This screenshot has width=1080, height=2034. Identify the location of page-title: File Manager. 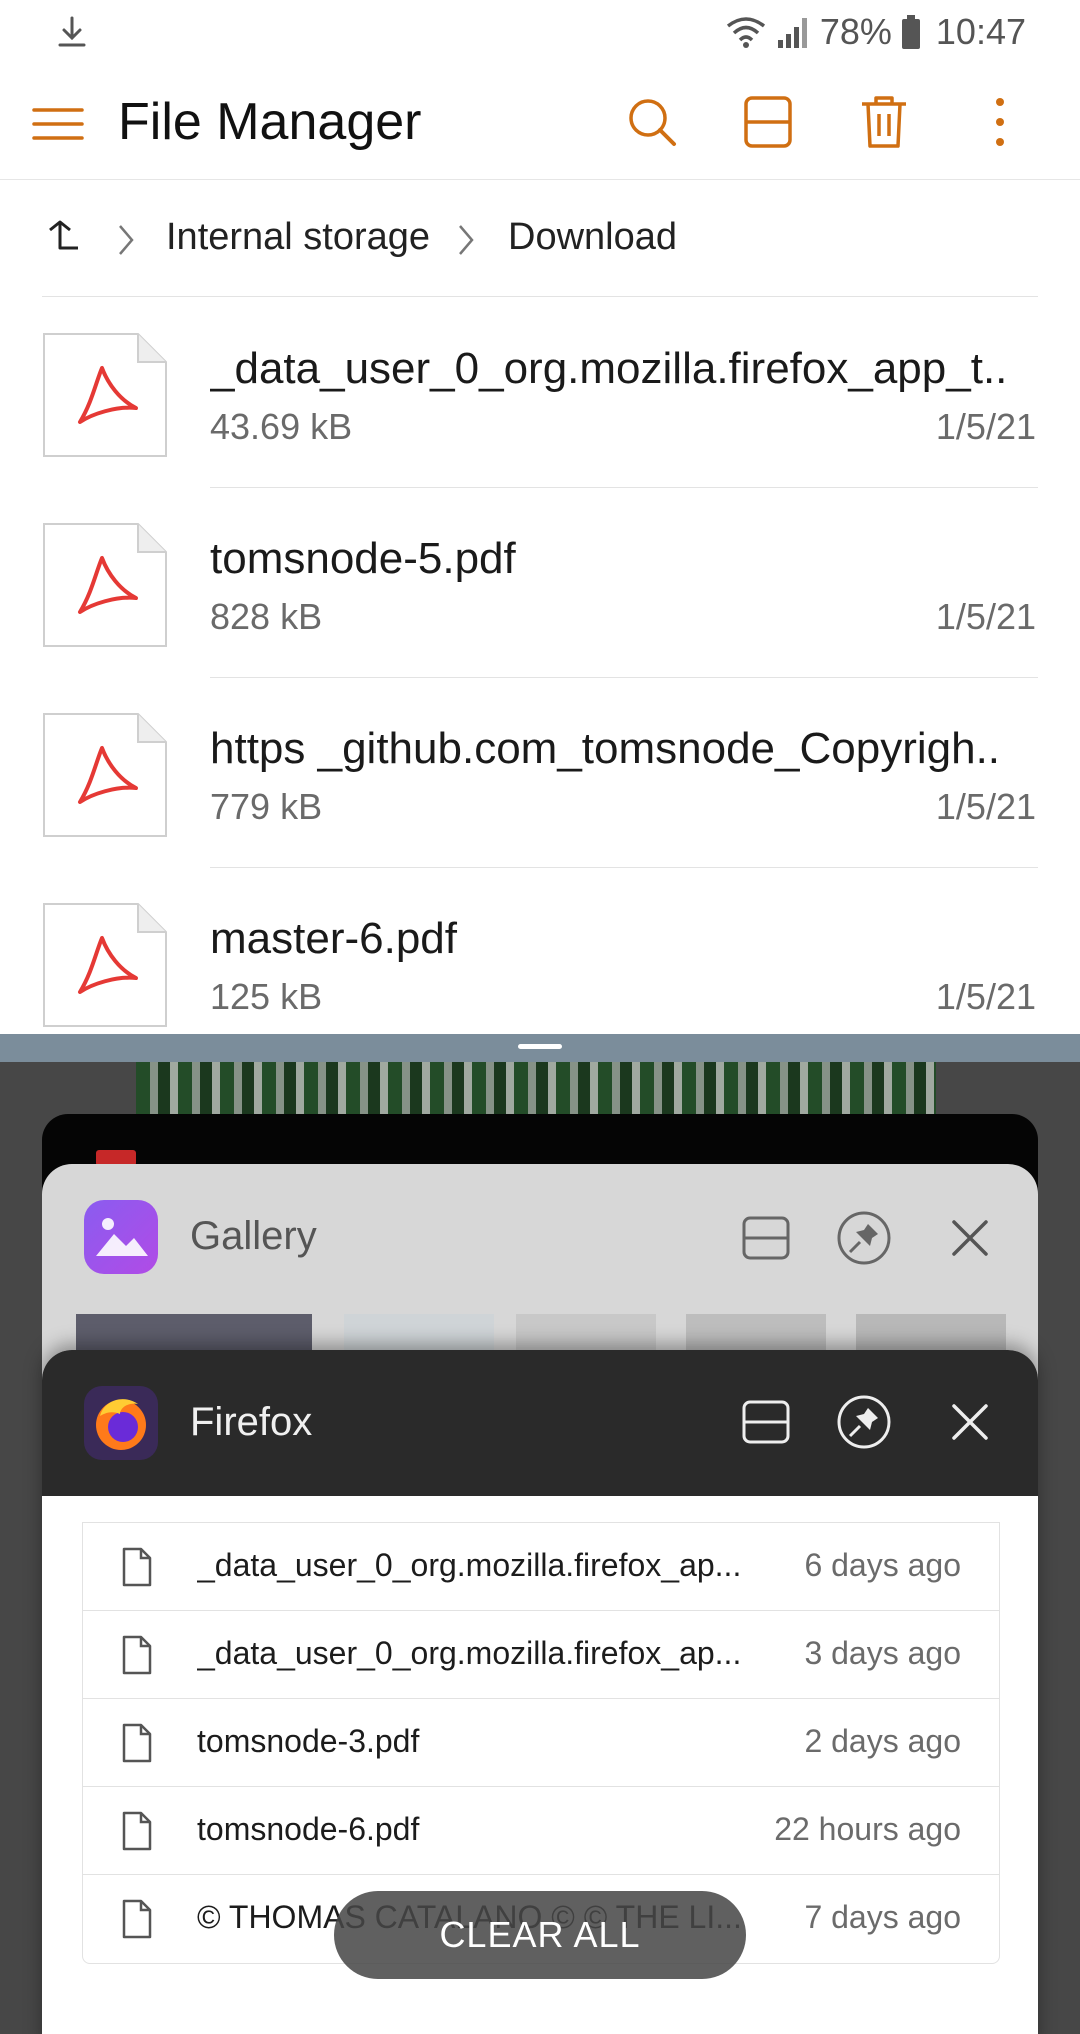
(270, 122).